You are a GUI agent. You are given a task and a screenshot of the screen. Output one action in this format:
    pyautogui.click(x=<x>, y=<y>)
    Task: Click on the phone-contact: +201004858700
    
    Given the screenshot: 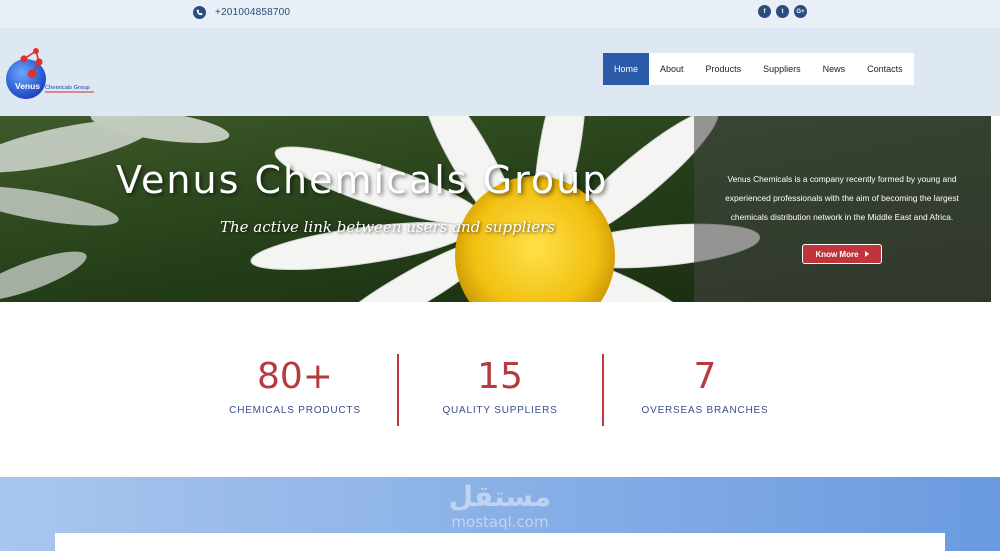 What is the action you would take?
    pyautogui.click(x=241, y=12)
    